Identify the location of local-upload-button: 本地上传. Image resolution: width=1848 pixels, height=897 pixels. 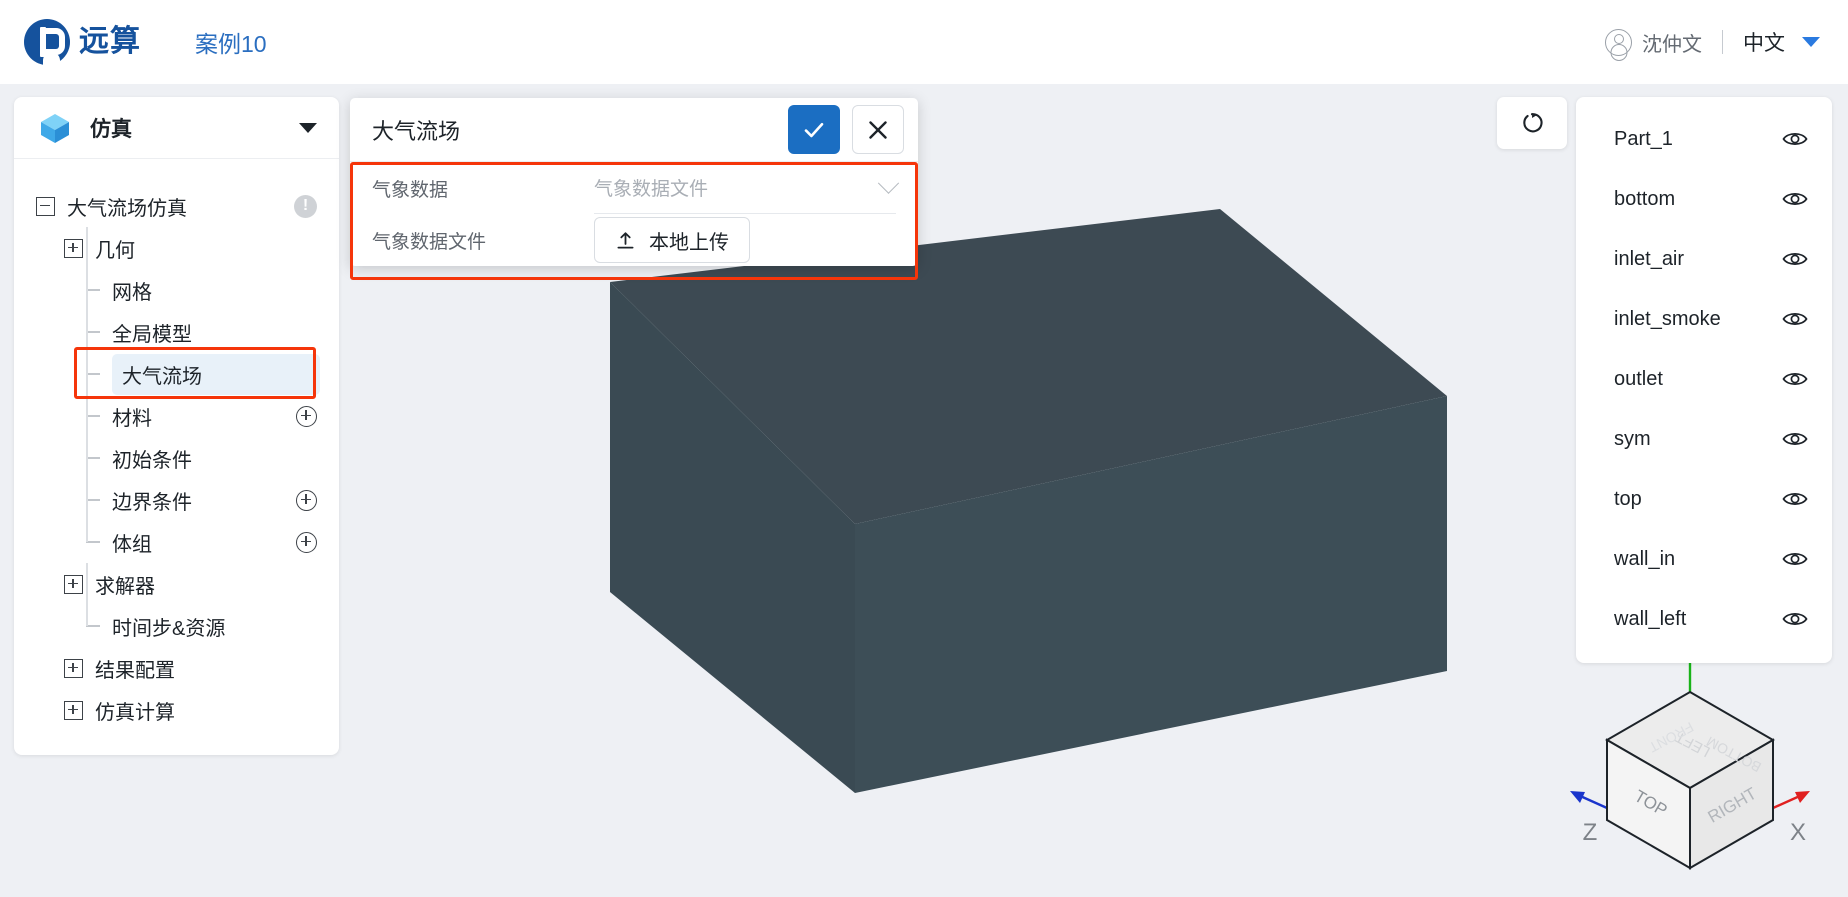
(672, 240).